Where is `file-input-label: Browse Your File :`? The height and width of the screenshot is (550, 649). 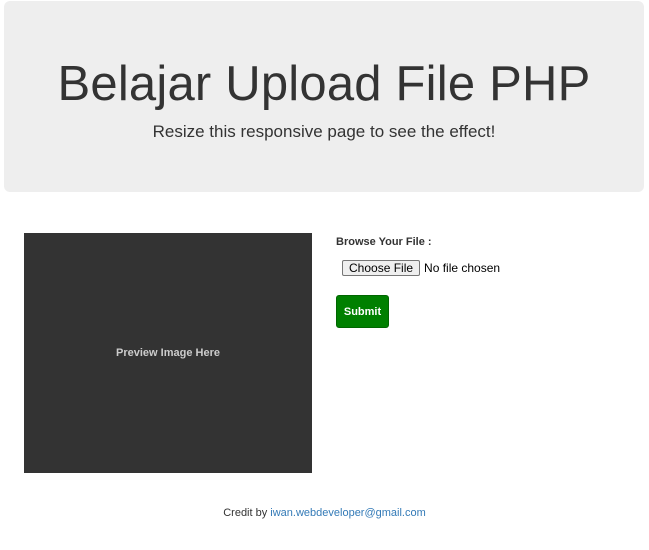
file-input-label: Browse Your File : is located at coordinates (384, 242).